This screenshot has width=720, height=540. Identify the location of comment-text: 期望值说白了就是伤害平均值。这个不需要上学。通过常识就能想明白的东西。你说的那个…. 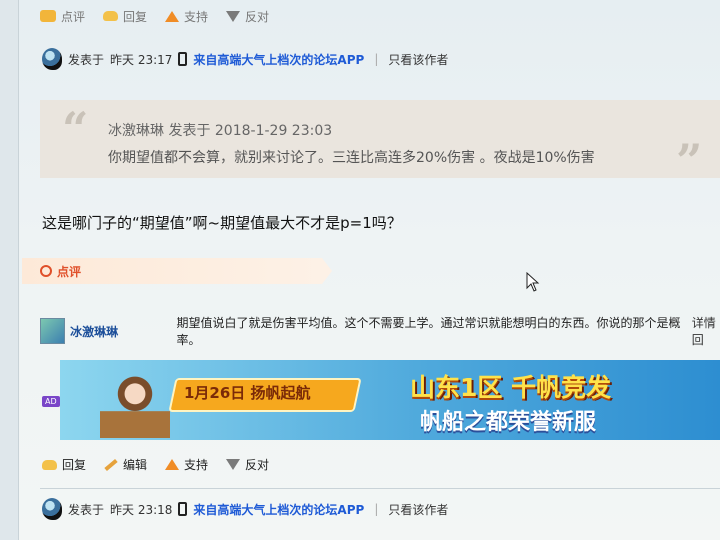
(428, 331).